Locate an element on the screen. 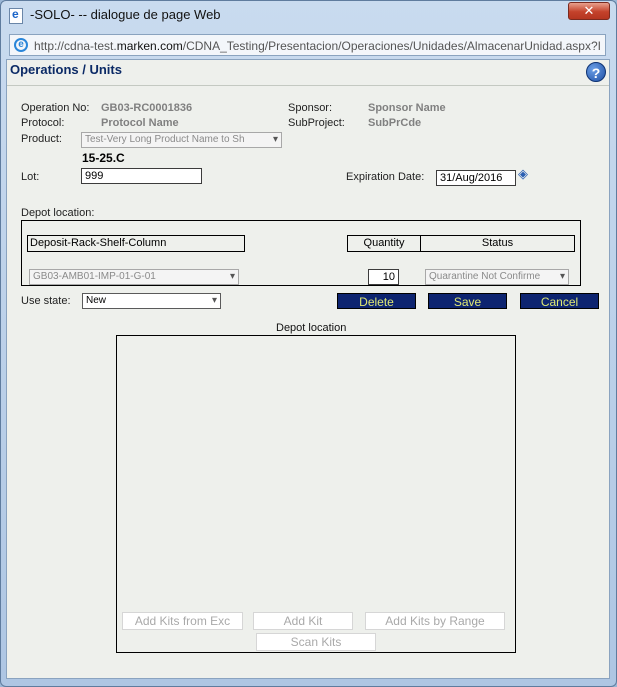  operation-label: Operation No: is located at coordinates (55, 108).